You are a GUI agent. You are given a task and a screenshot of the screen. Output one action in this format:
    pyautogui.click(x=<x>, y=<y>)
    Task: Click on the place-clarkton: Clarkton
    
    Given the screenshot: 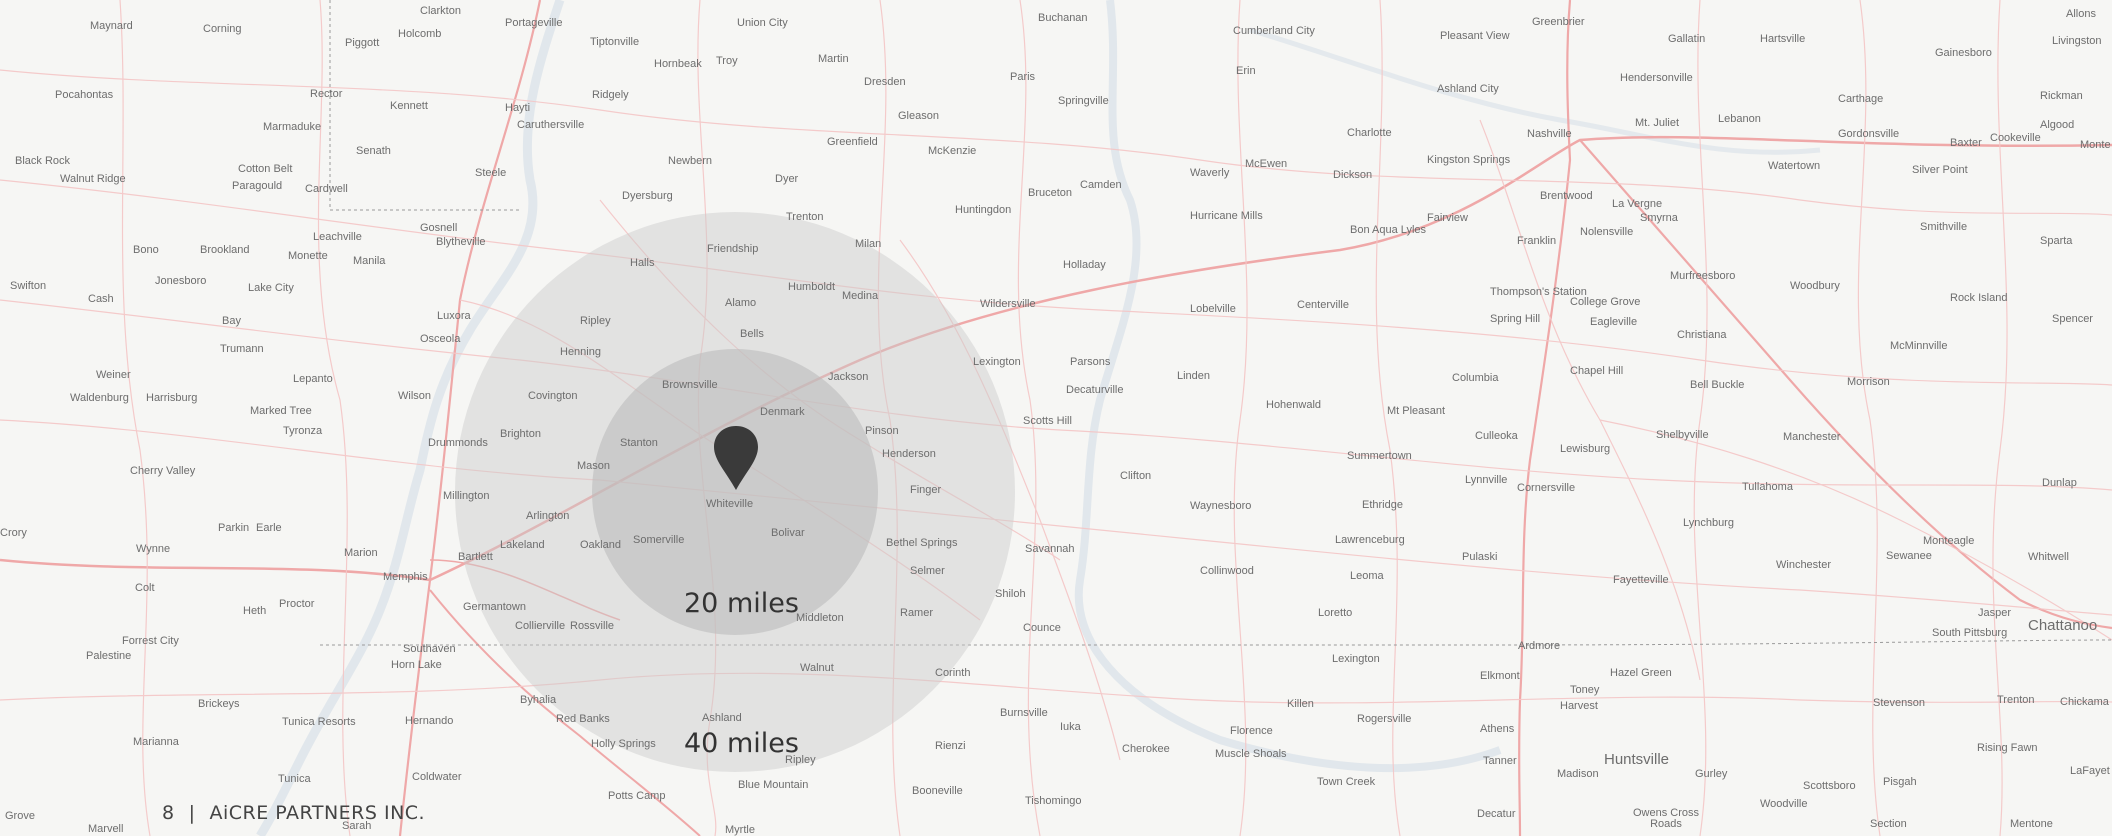 What is the action you would take?
    pyautogui.click(x=440, y=11)
    